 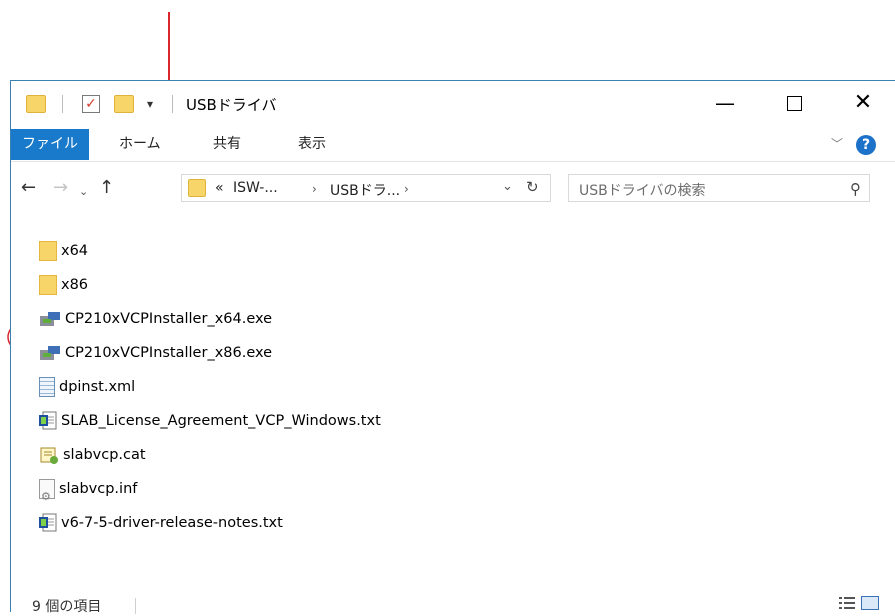 I want to click on new-folder-icon, so click(x=124, y=104).